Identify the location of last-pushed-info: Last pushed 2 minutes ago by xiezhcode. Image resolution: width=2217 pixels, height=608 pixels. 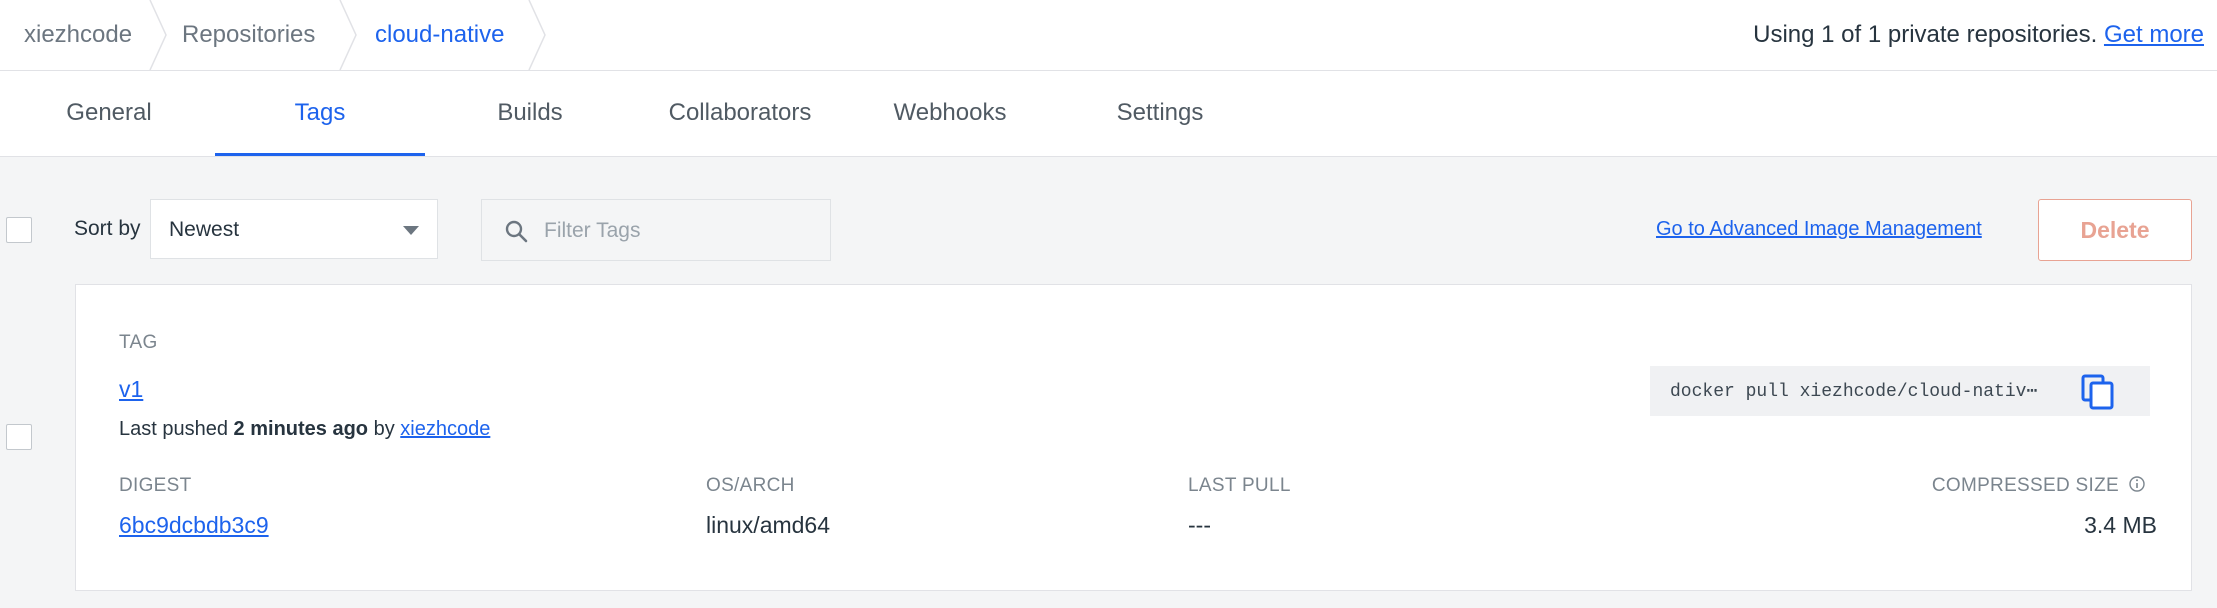
(304, 429).